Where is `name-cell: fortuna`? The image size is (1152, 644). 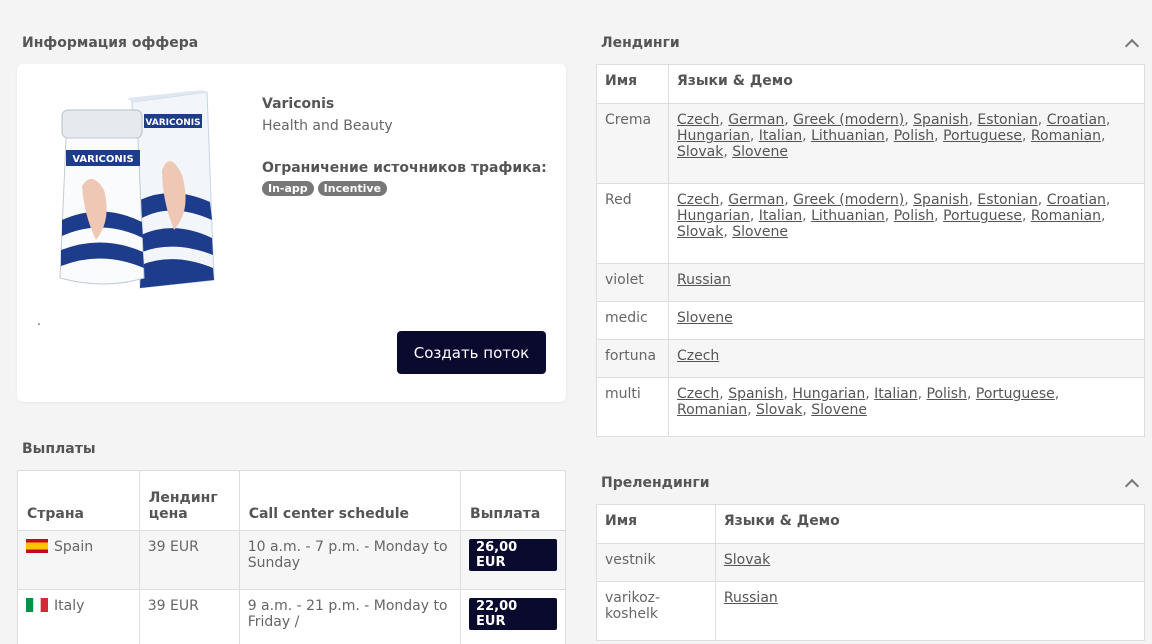
name-cell: fortuna is located at coordinates (632, 358).